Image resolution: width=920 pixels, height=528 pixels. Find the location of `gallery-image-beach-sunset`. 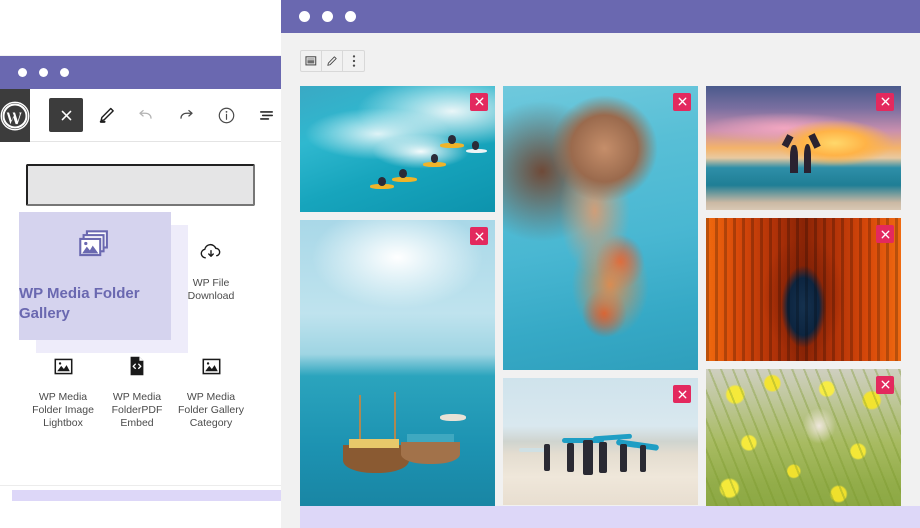

gallery-image-beach-sunset is located at coordinates (803, 148).